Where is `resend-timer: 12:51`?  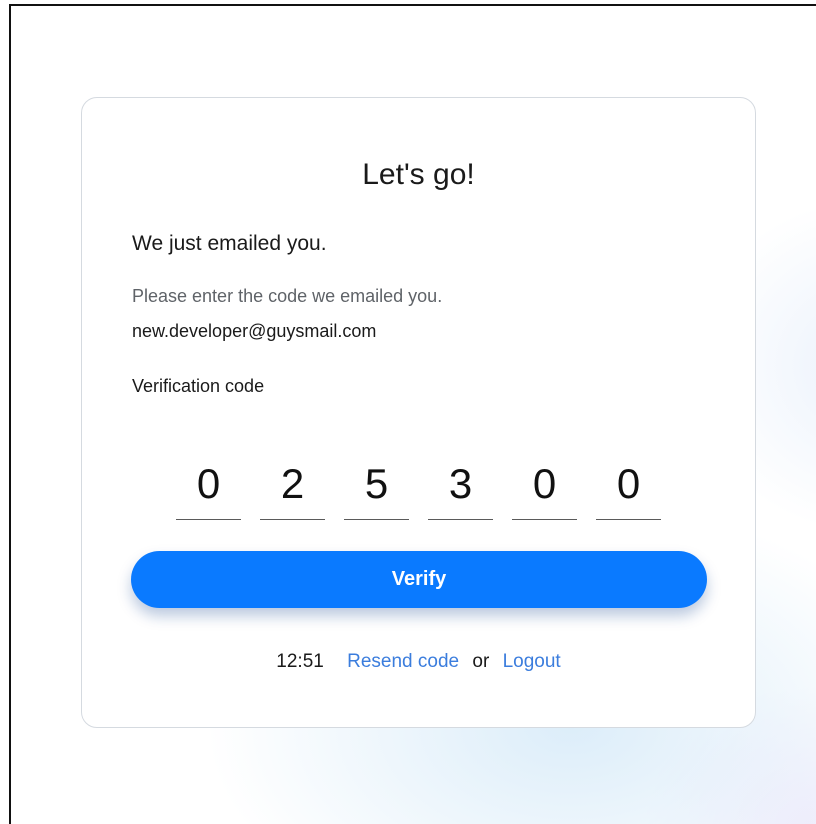 resend-timer: 12:51 is located at coordinates (300, 661).